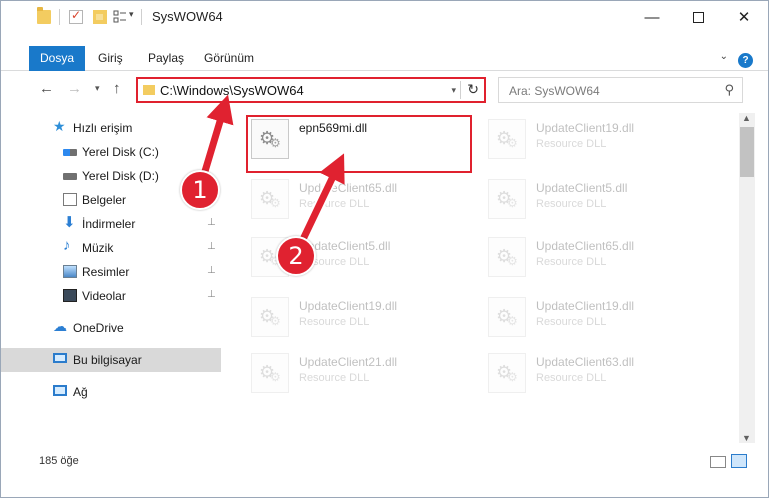  I want to click on maximize-button, so click(698, 17).